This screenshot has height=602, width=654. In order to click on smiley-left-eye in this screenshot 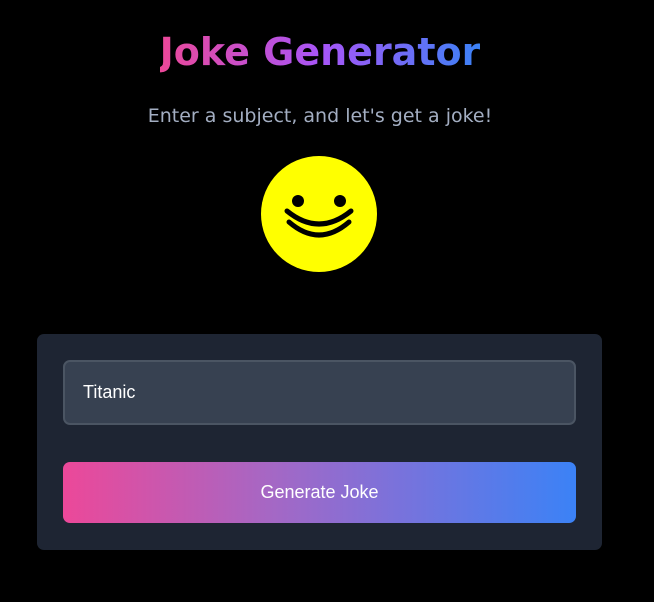, I will do `click(298, 201)`.